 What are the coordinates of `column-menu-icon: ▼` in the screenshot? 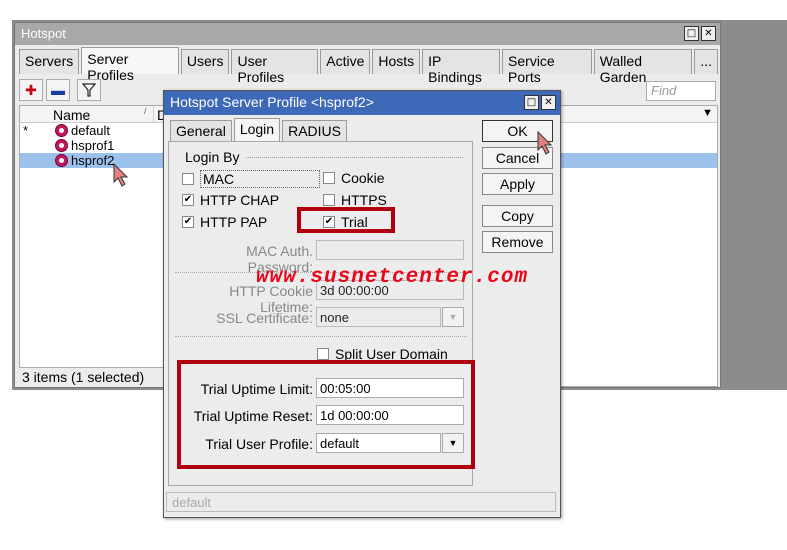 It's located at (707, 113).